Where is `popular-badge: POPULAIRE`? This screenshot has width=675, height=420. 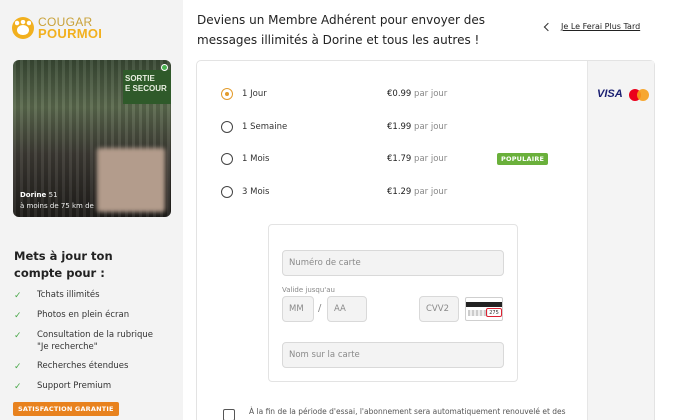 popular-badge: POPULAIRE is located at coordinates (523, 159).